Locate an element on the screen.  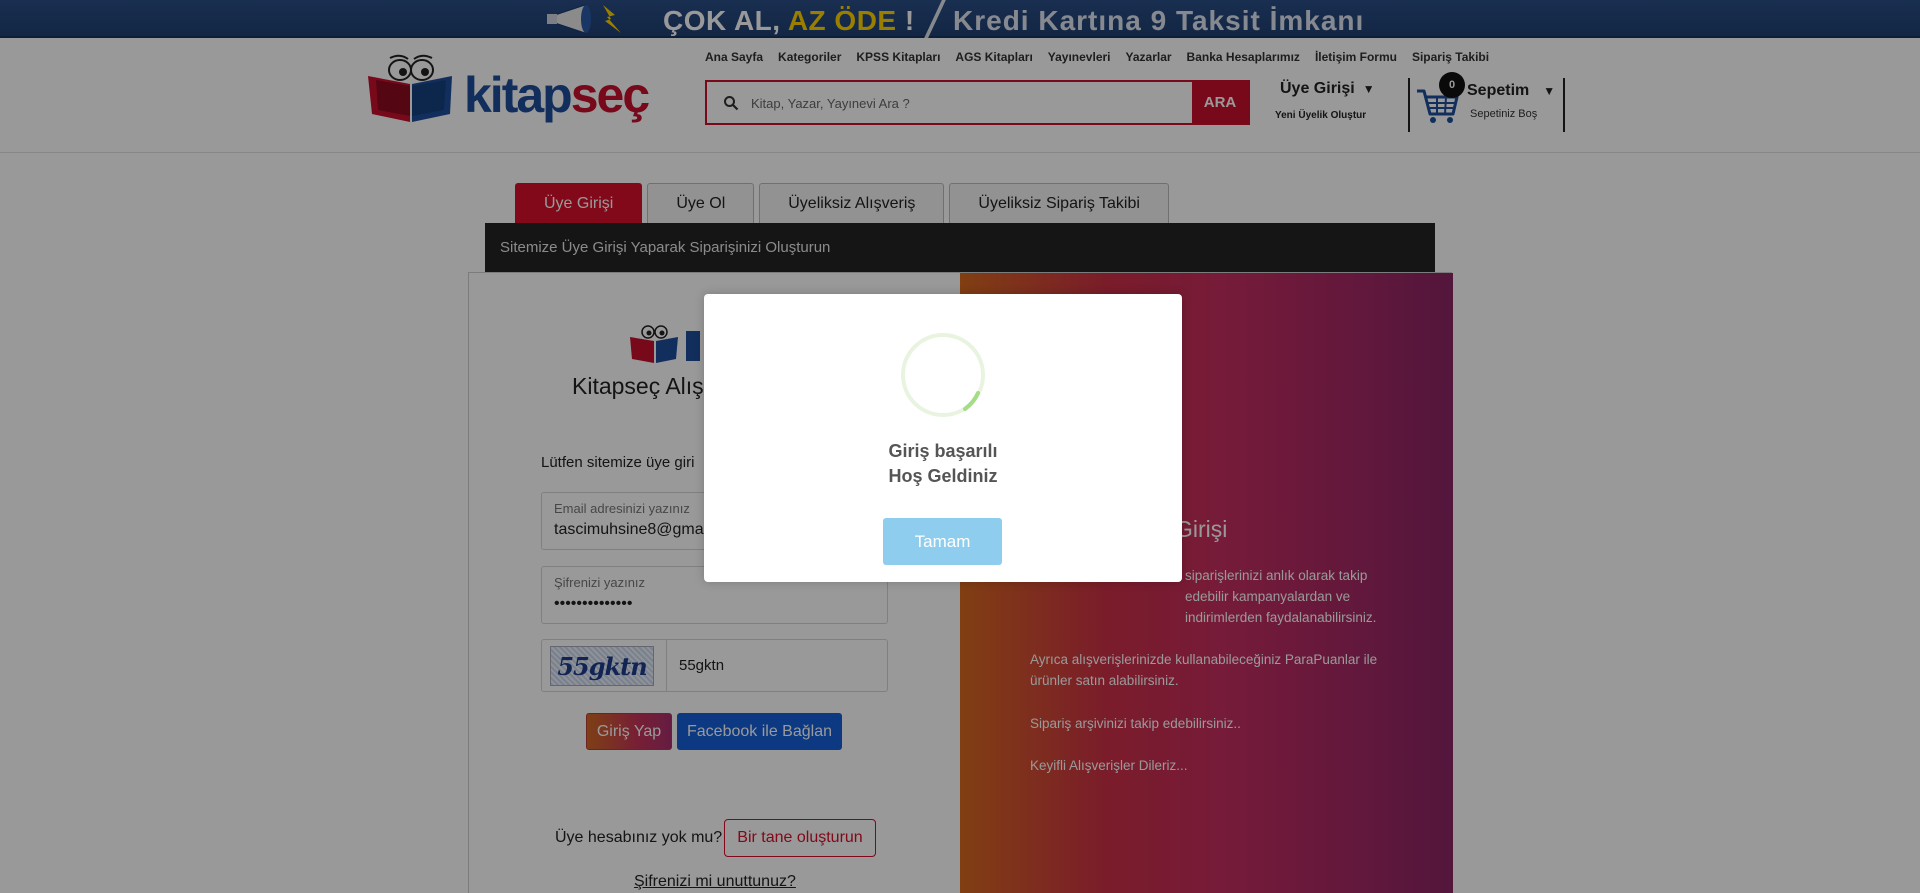
dialog-message: Giriş başarılı Hoş Geldiniz is located at coordinates (943, 464).